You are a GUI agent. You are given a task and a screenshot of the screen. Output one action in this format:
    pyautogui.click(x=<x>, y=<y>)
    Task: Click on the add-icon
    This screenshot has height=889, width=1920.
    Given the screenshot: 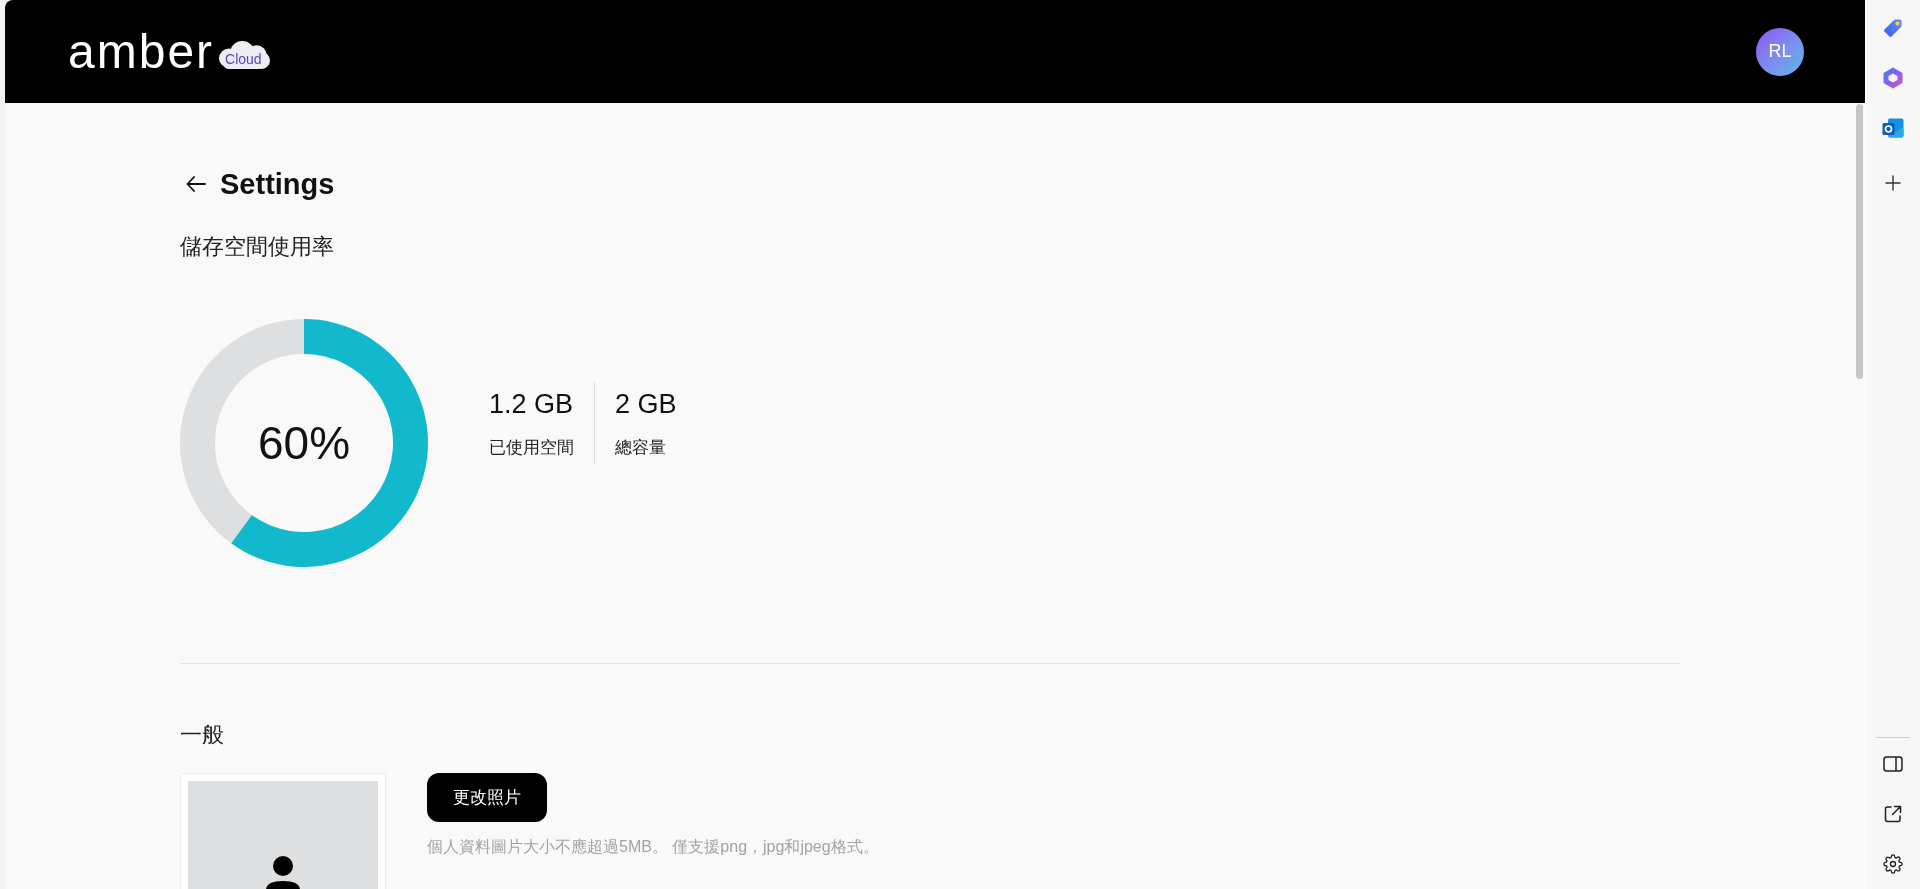 What is the action you would take?
    pyautogui.click(x=1893, y=183)
    